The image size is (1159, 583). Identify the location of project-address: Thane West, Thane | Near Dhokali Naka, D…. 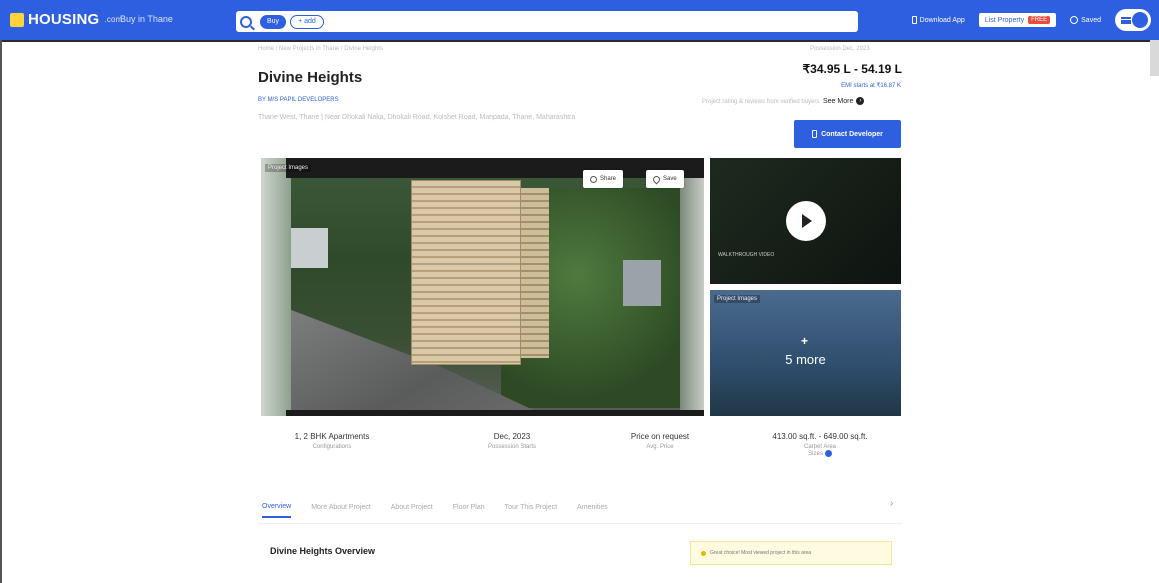
(417, 117).